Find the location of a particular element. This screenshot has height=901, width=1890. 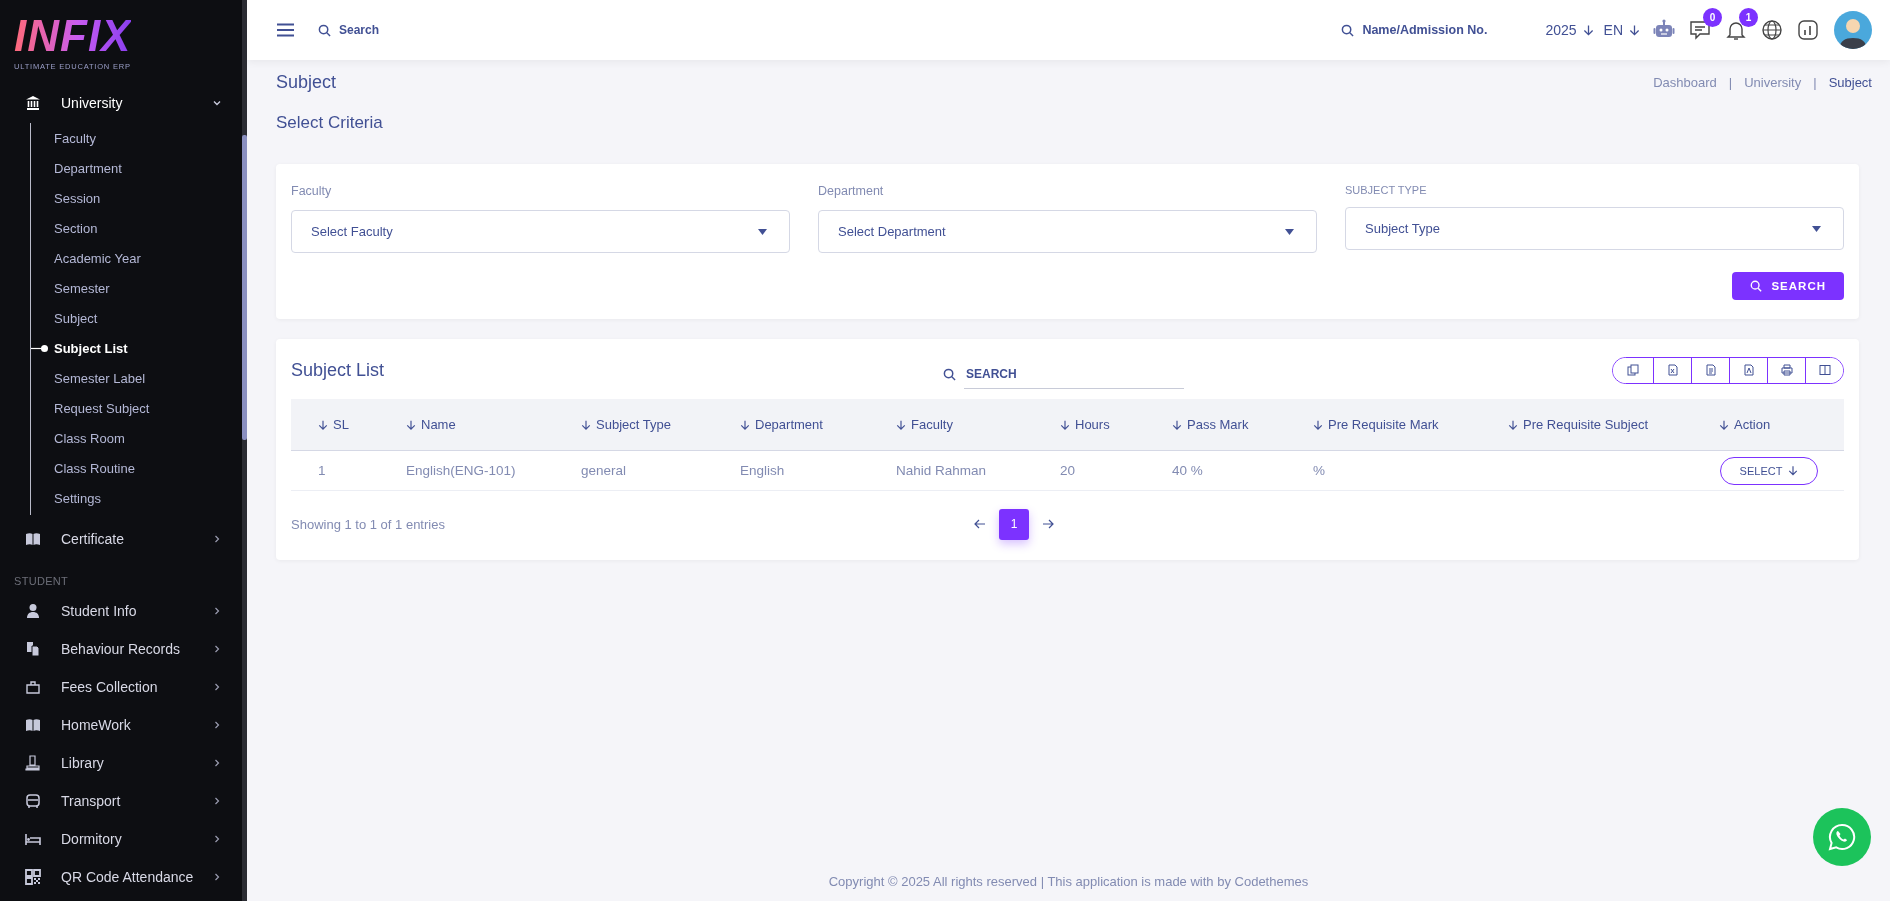

bed-icon is located at coordinates (33, 839).